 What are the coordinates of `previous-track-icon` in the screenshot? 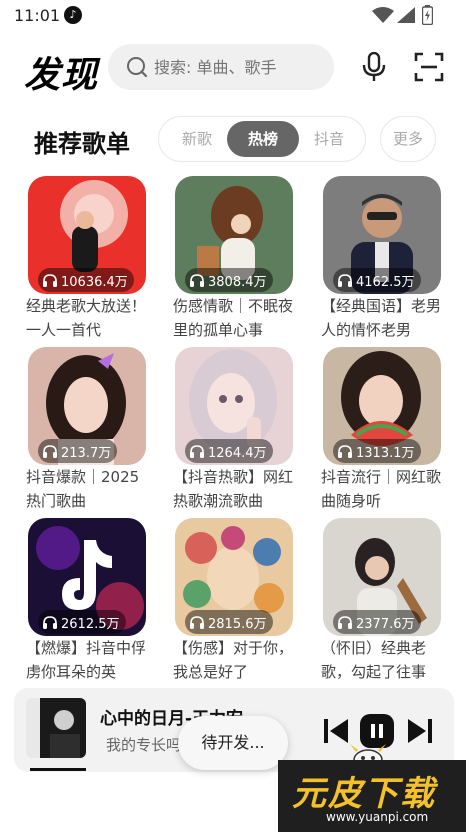 It's located at (336, 731).